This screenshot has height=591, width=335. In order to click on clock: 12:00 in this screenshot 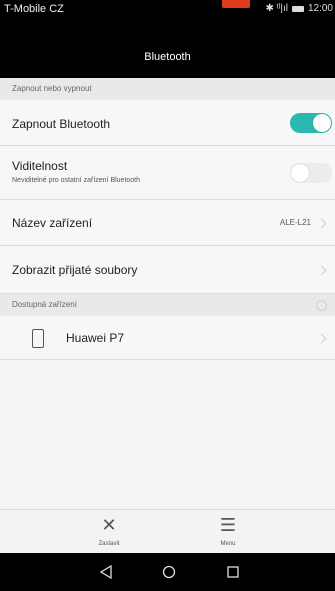, I will do `click(320, 8)`.